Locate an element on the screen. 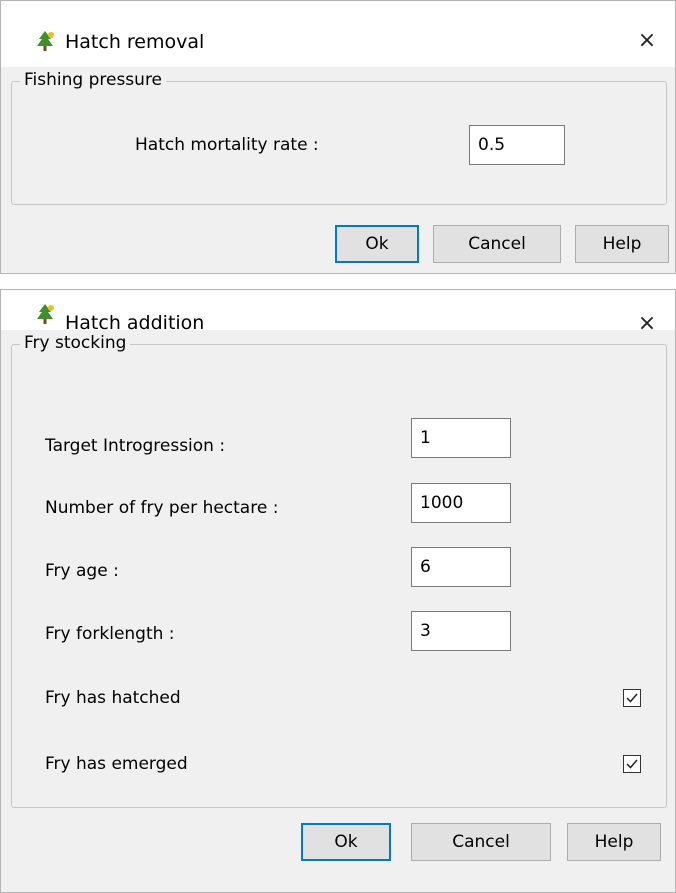 The height and width of the screenshot is (893, 676). fishing-pressure-group: Fishing pressure is located at coordinates (339, 137).